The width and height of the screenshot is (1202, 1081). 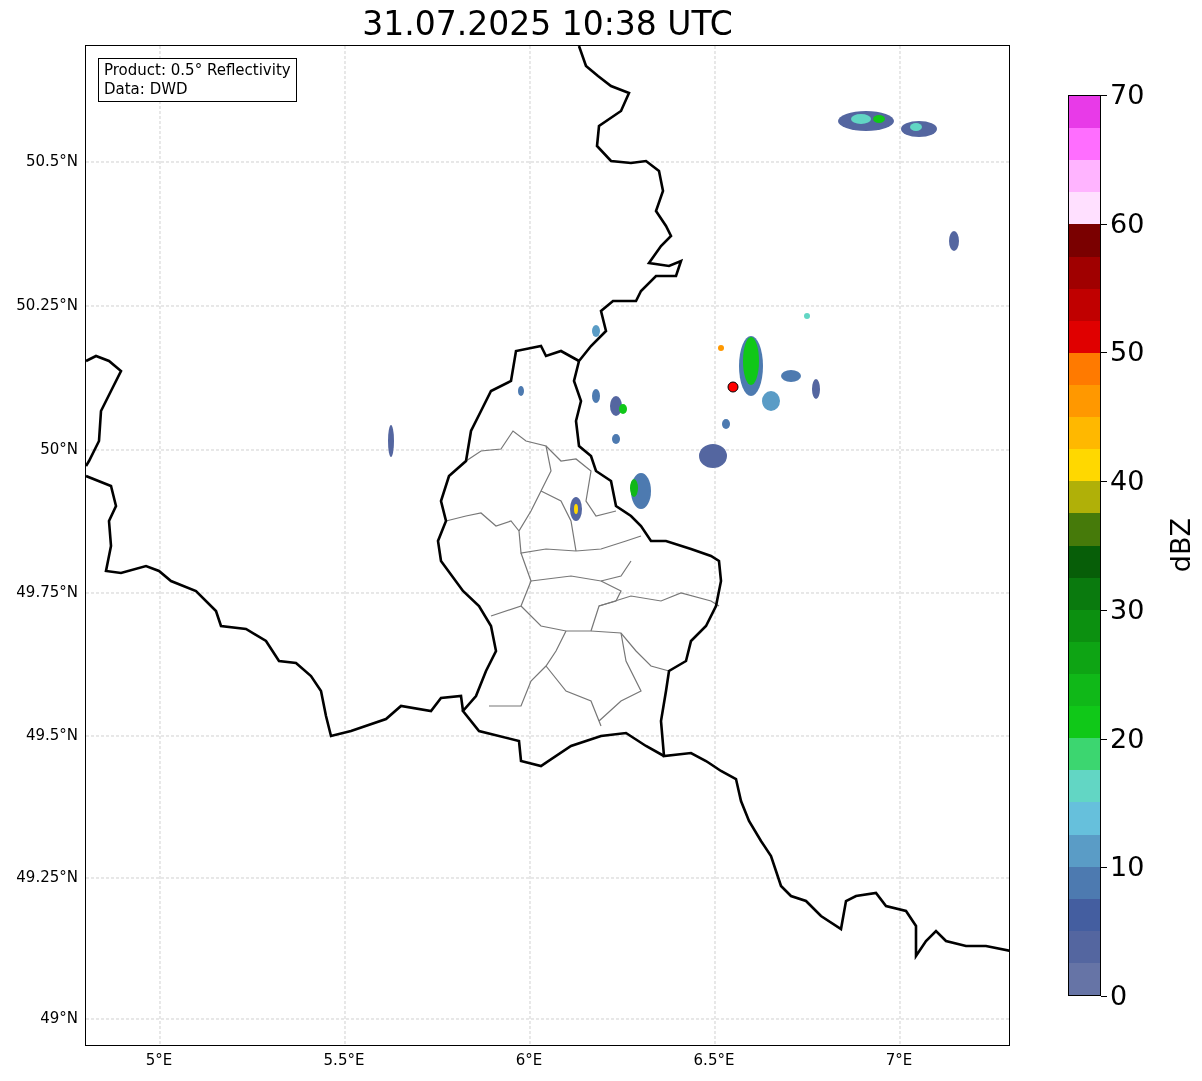 What do you see at coordinates (344, 1060) in the screenshot?
I see `longitude-label: 5.5°E` at bounding box center [344, 1060].